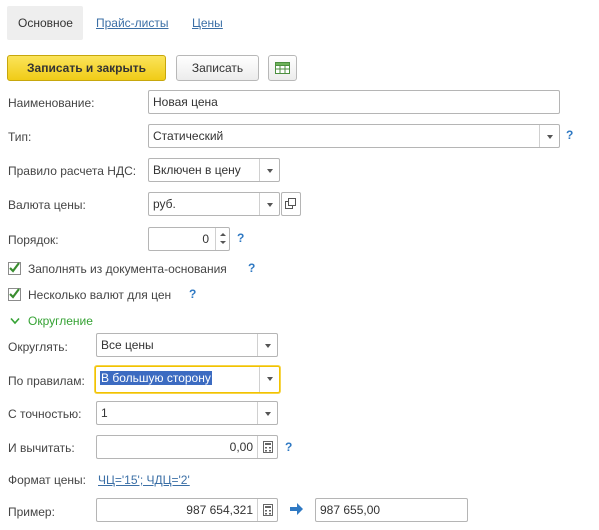 The width and height of the screenshot is (599, 530). What do you see at coordinates (207, 23) in the screenshot?
I see `tab-prices: Цены` at bounding box center [207, 23].